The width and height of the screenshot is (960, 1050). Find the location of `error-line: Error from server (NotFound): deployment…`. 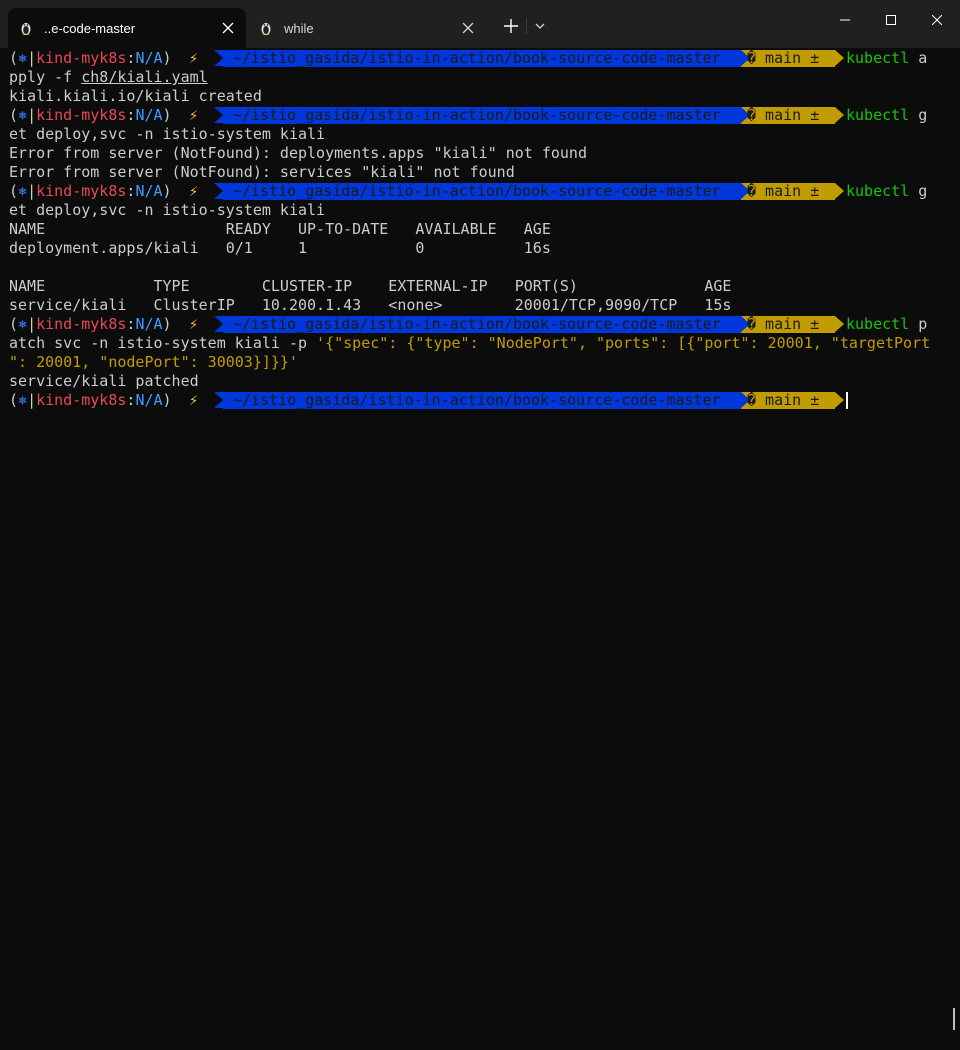

error-line: Error from server (NotFound): deployment… is located at coordinates (298, 153).